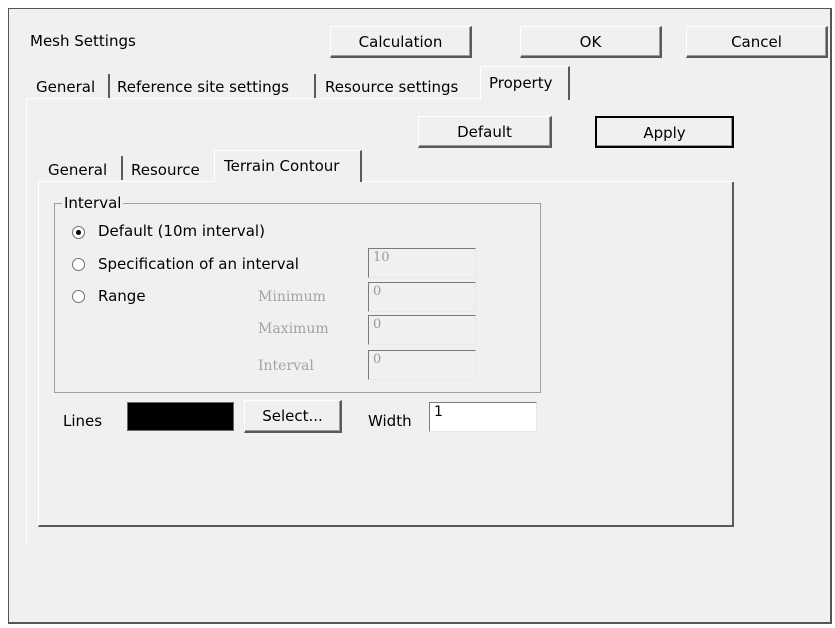 This screenshot has width=835, height=628. I want to click on interval-label: Interval, so click(286, 366).